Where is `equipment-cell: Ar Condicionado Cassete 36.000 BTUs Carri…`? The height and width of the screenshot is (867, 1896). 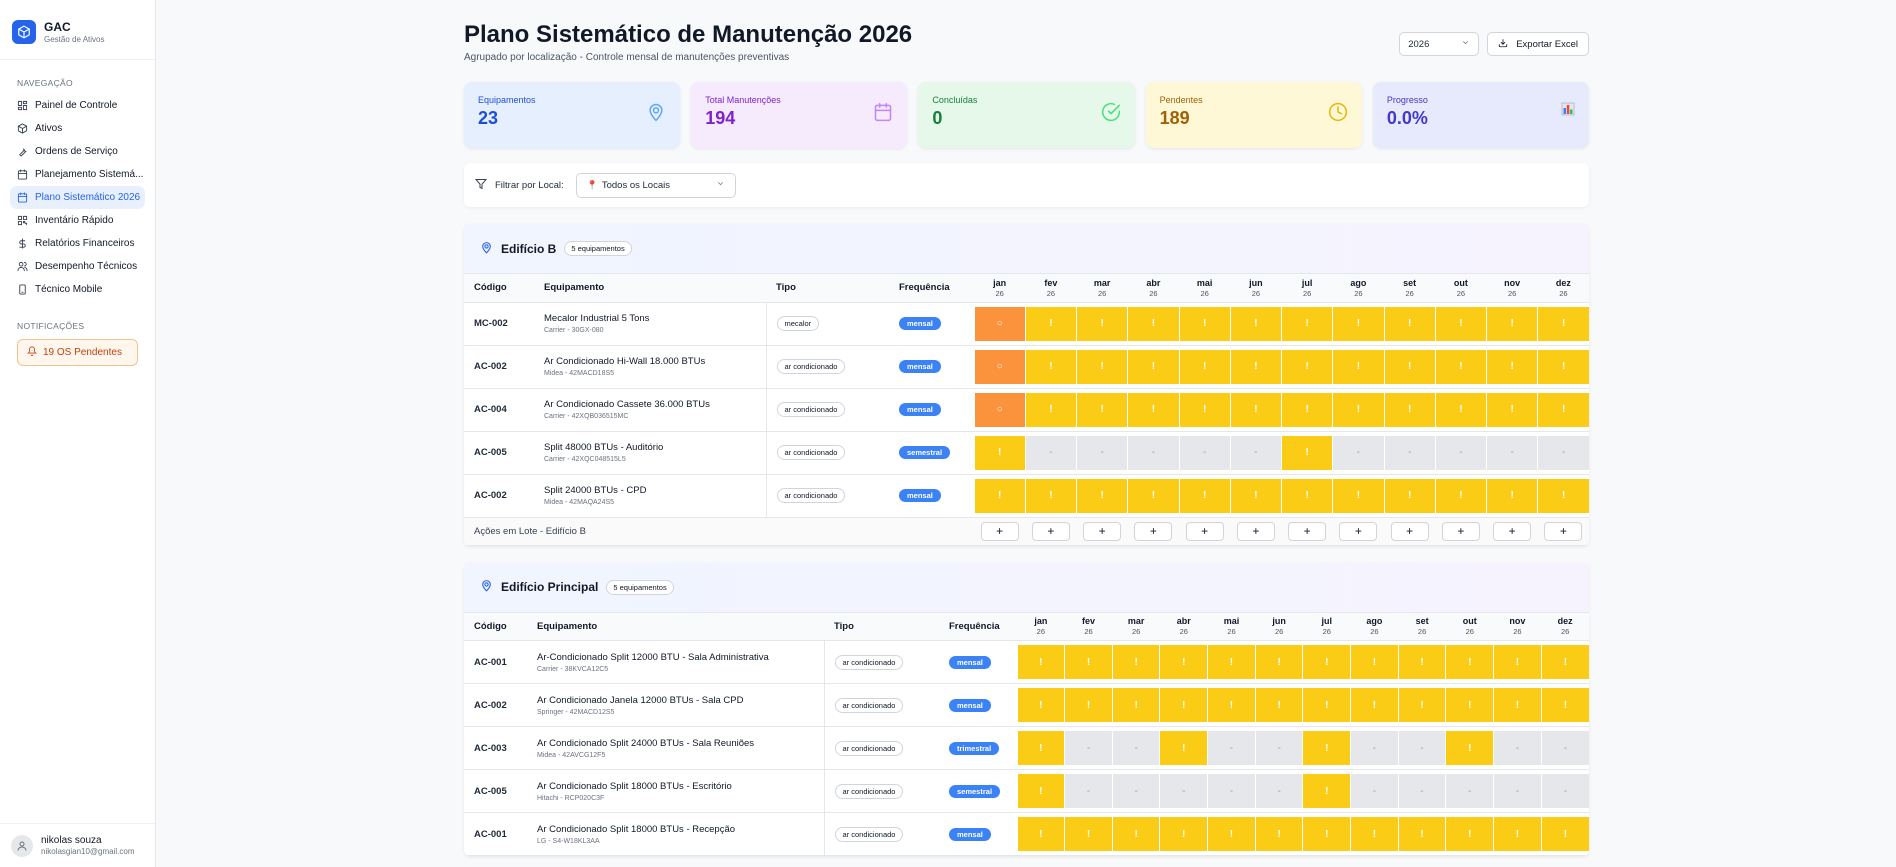 equipment-cell: Ar Condicionado Cassete 36.000 BTUs Carri… is located at coordinates (650, 410).